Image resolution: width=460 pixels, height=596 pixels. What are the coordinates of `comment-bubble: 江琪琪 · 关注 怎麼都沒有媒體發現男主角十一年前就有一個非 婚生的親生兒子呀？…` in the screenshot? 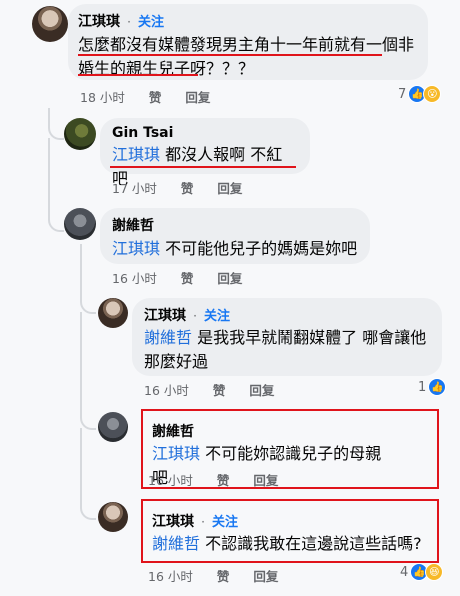 It's located at (248, 42).